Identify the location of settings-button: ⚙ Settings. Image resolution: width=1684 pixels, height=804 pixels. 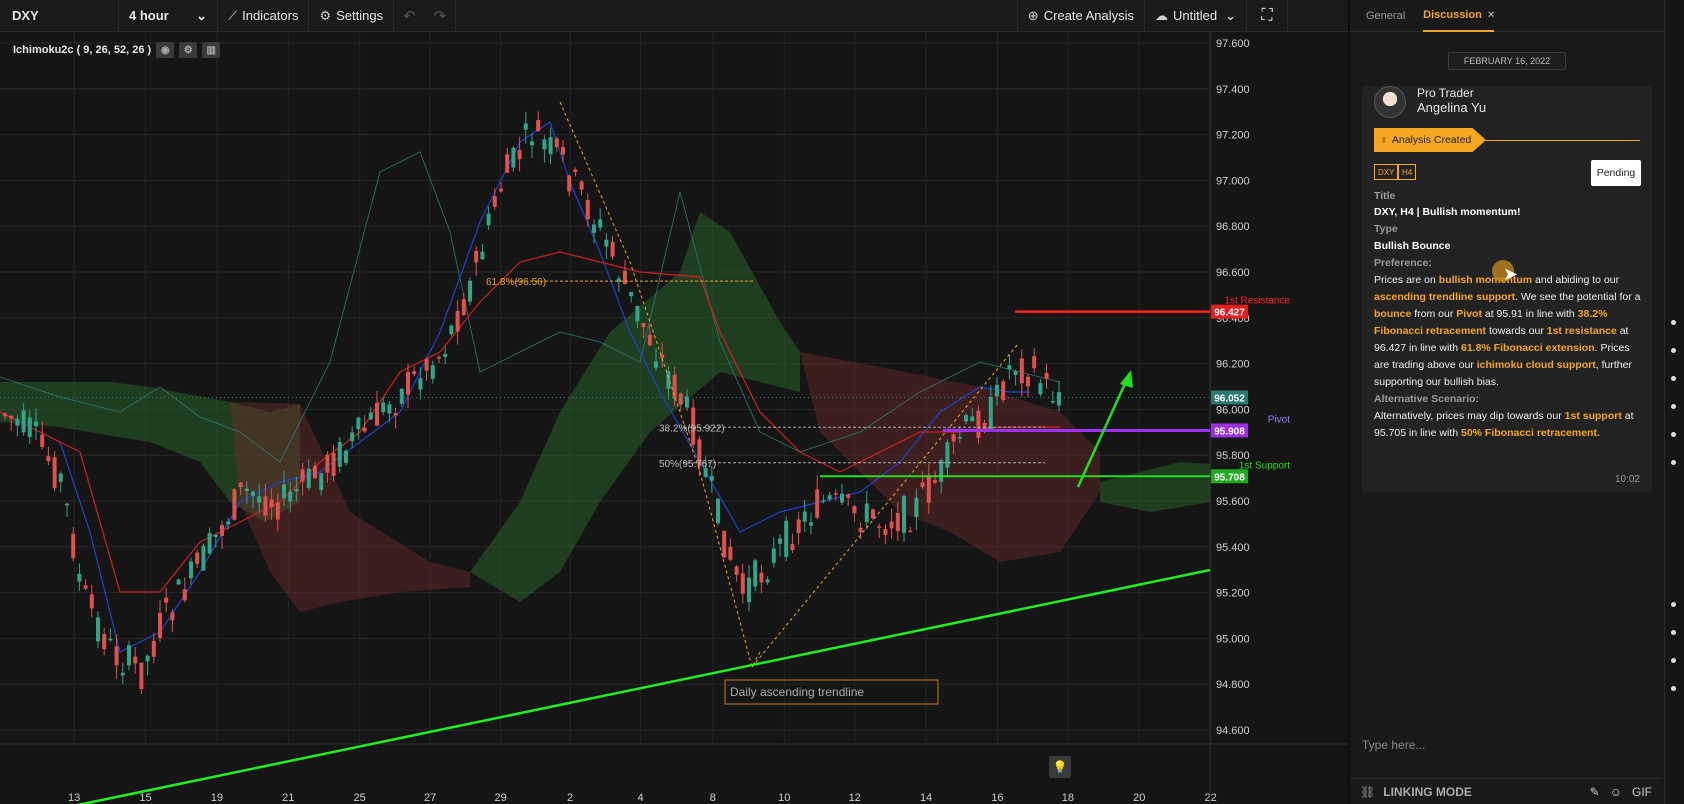
(351, 16).